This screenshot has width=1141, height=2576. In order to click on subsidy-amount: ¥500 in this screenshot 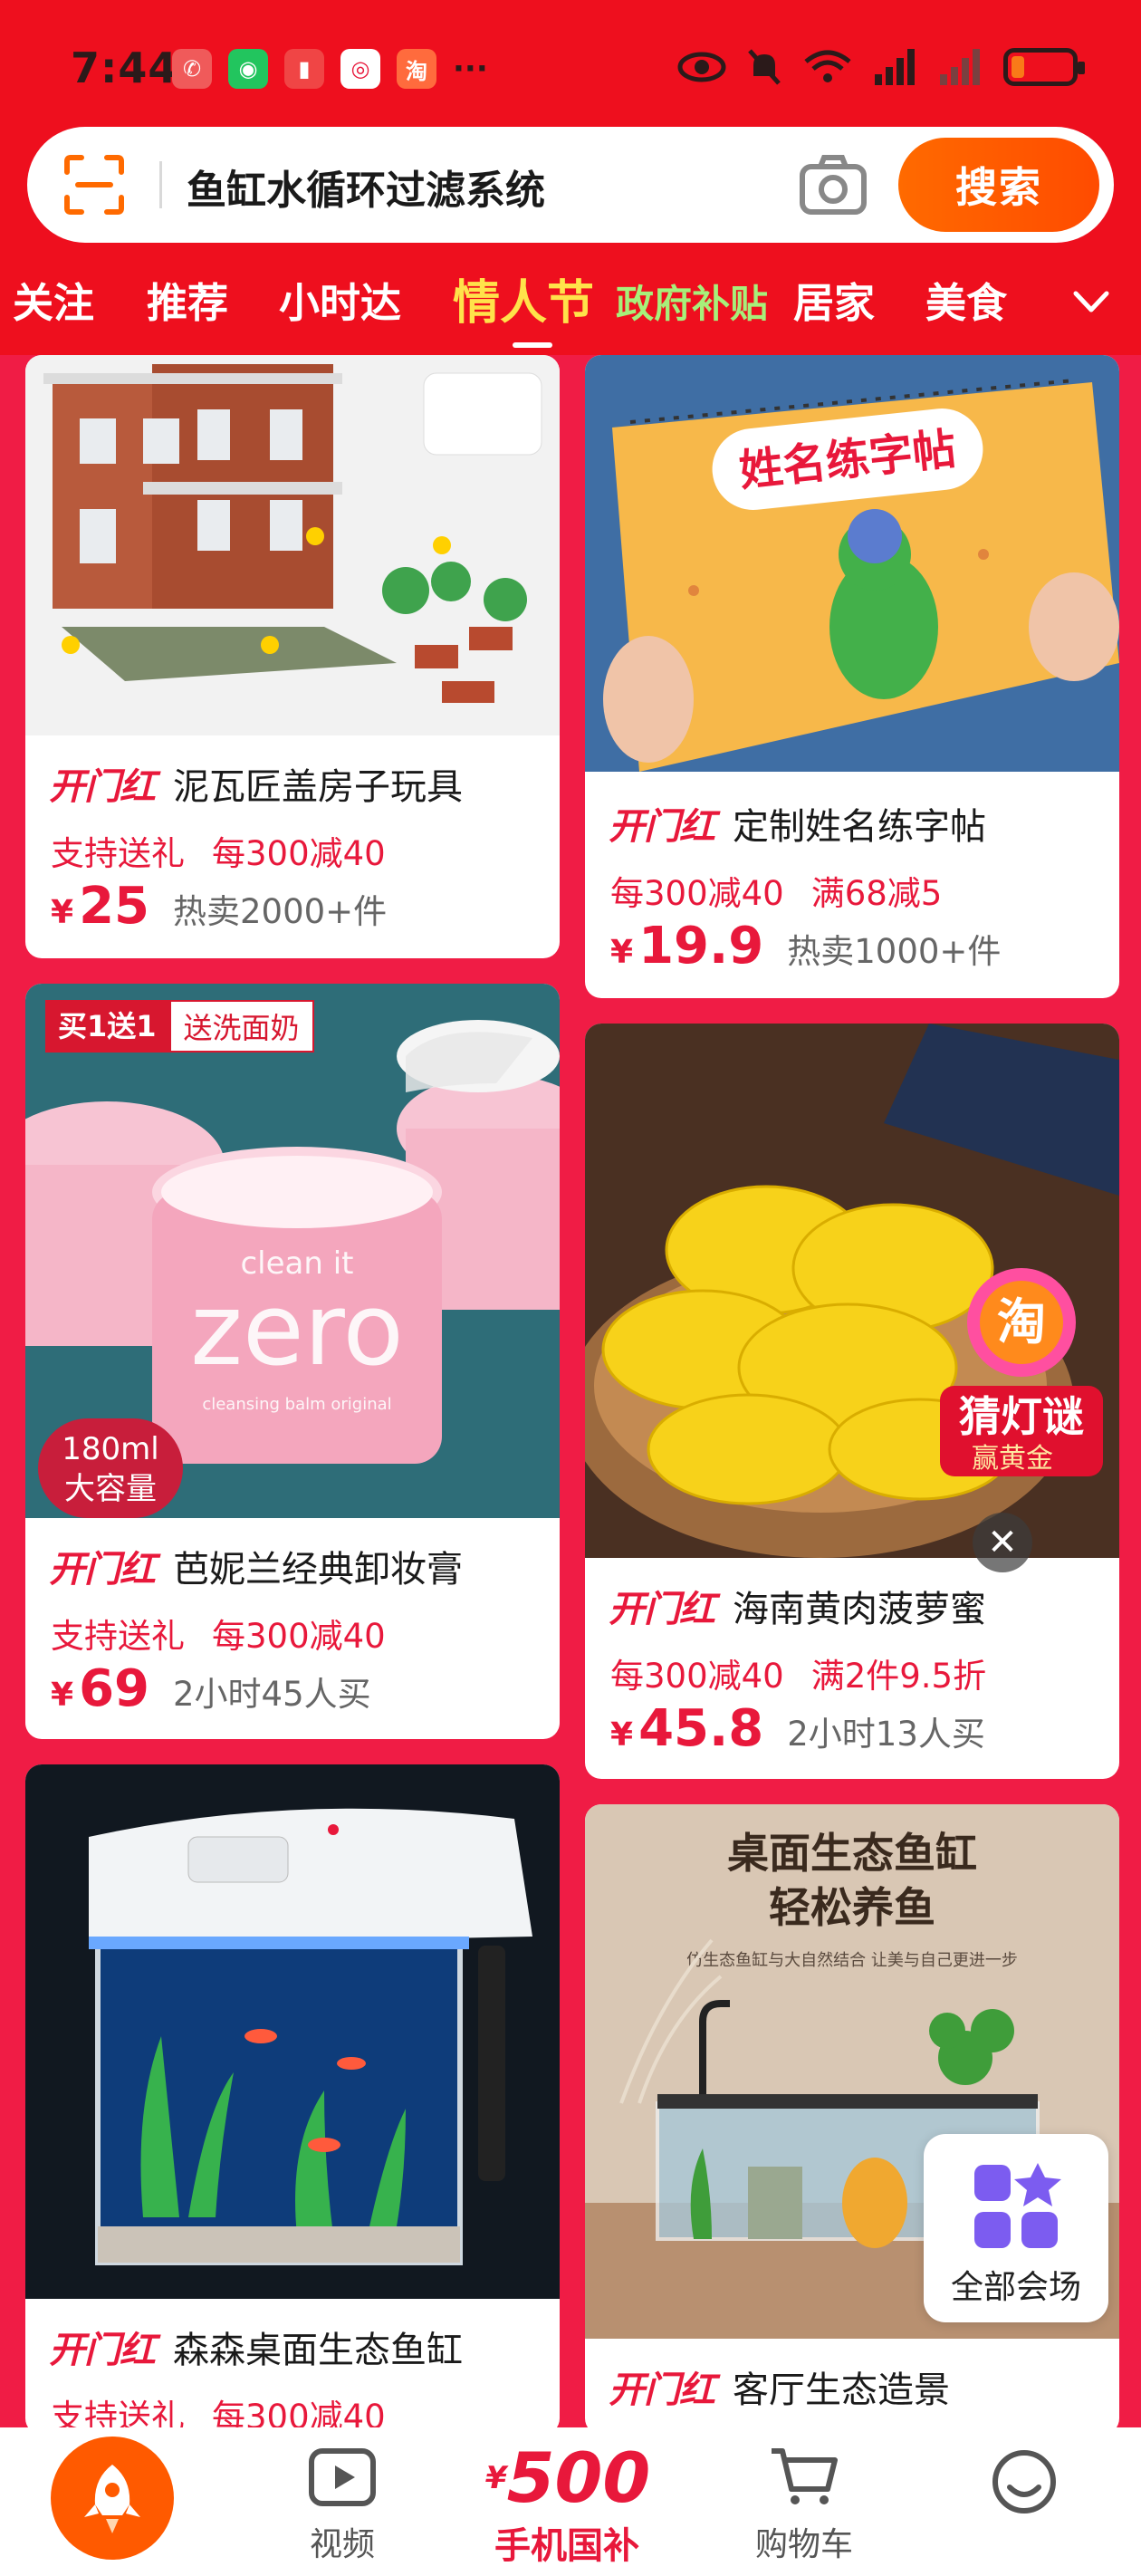, I will do `click(568, 2477)`.